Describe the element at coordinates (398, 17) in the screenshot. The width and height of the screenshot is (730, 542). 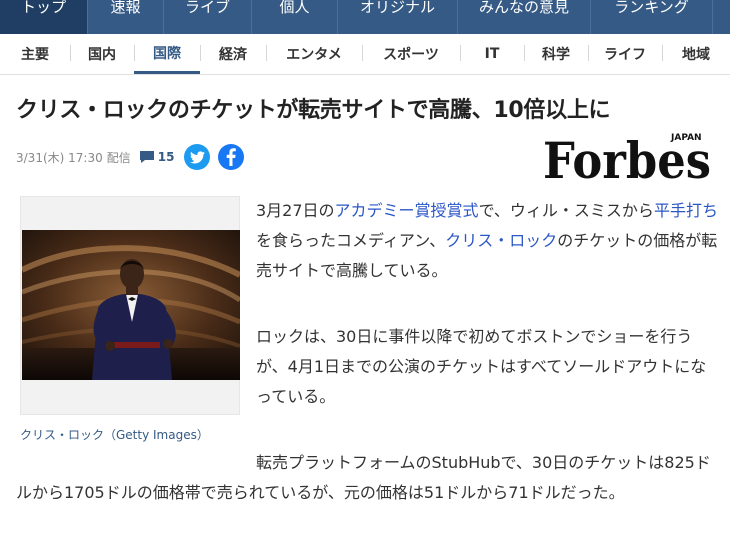
I see `top-nav-item-original: オリジナル` at that location.